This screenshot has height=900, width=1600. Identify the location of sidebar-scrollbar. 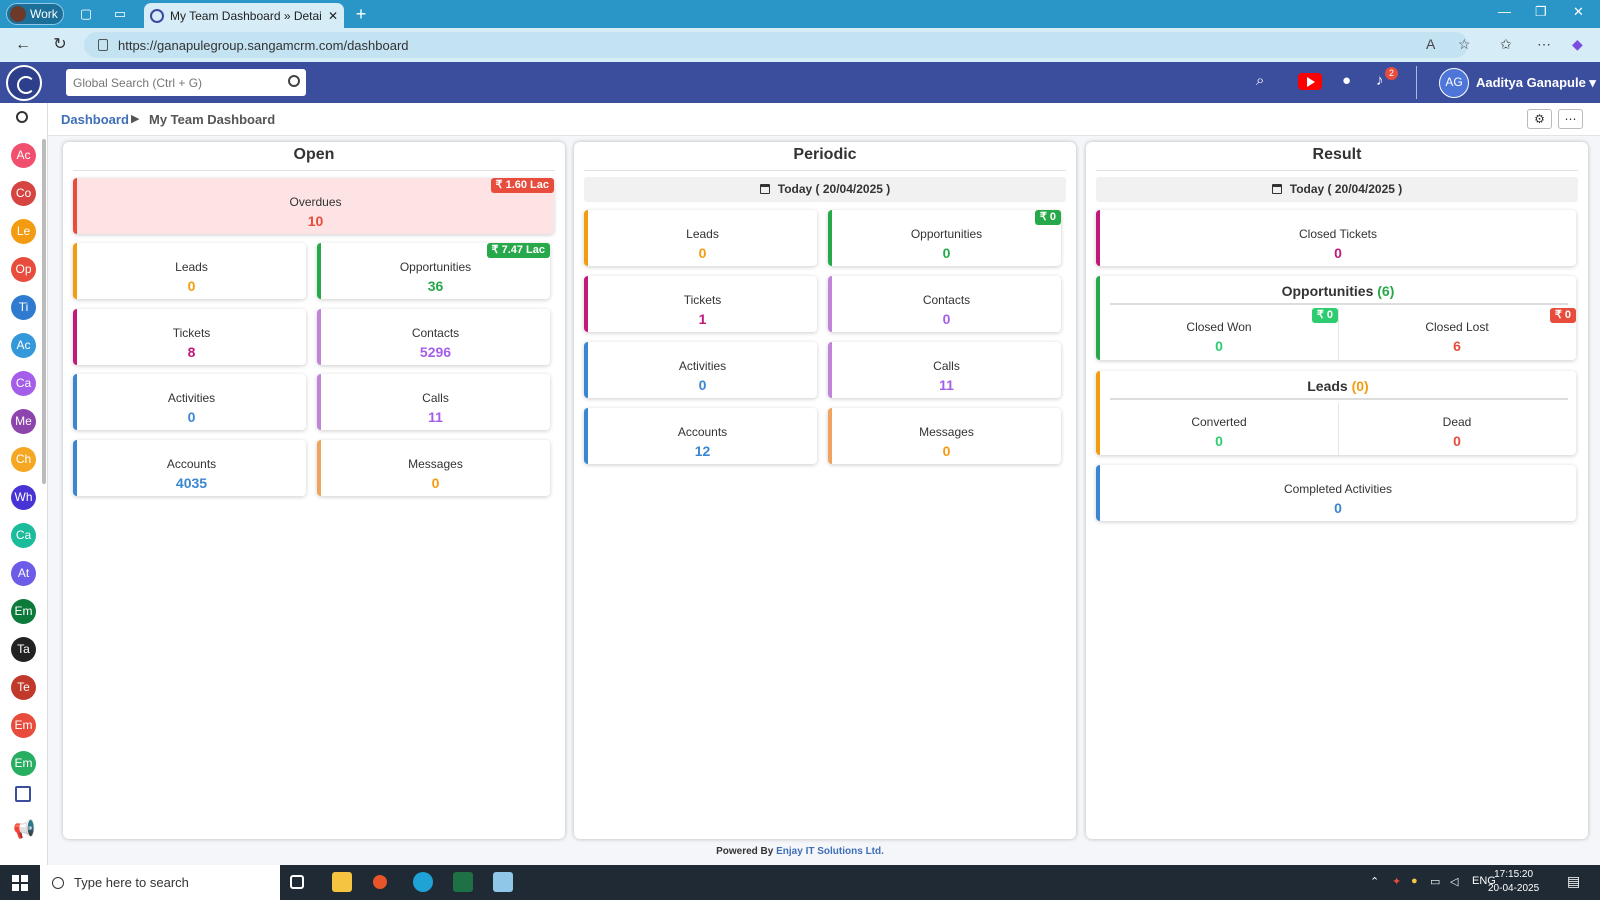
(44, 311).